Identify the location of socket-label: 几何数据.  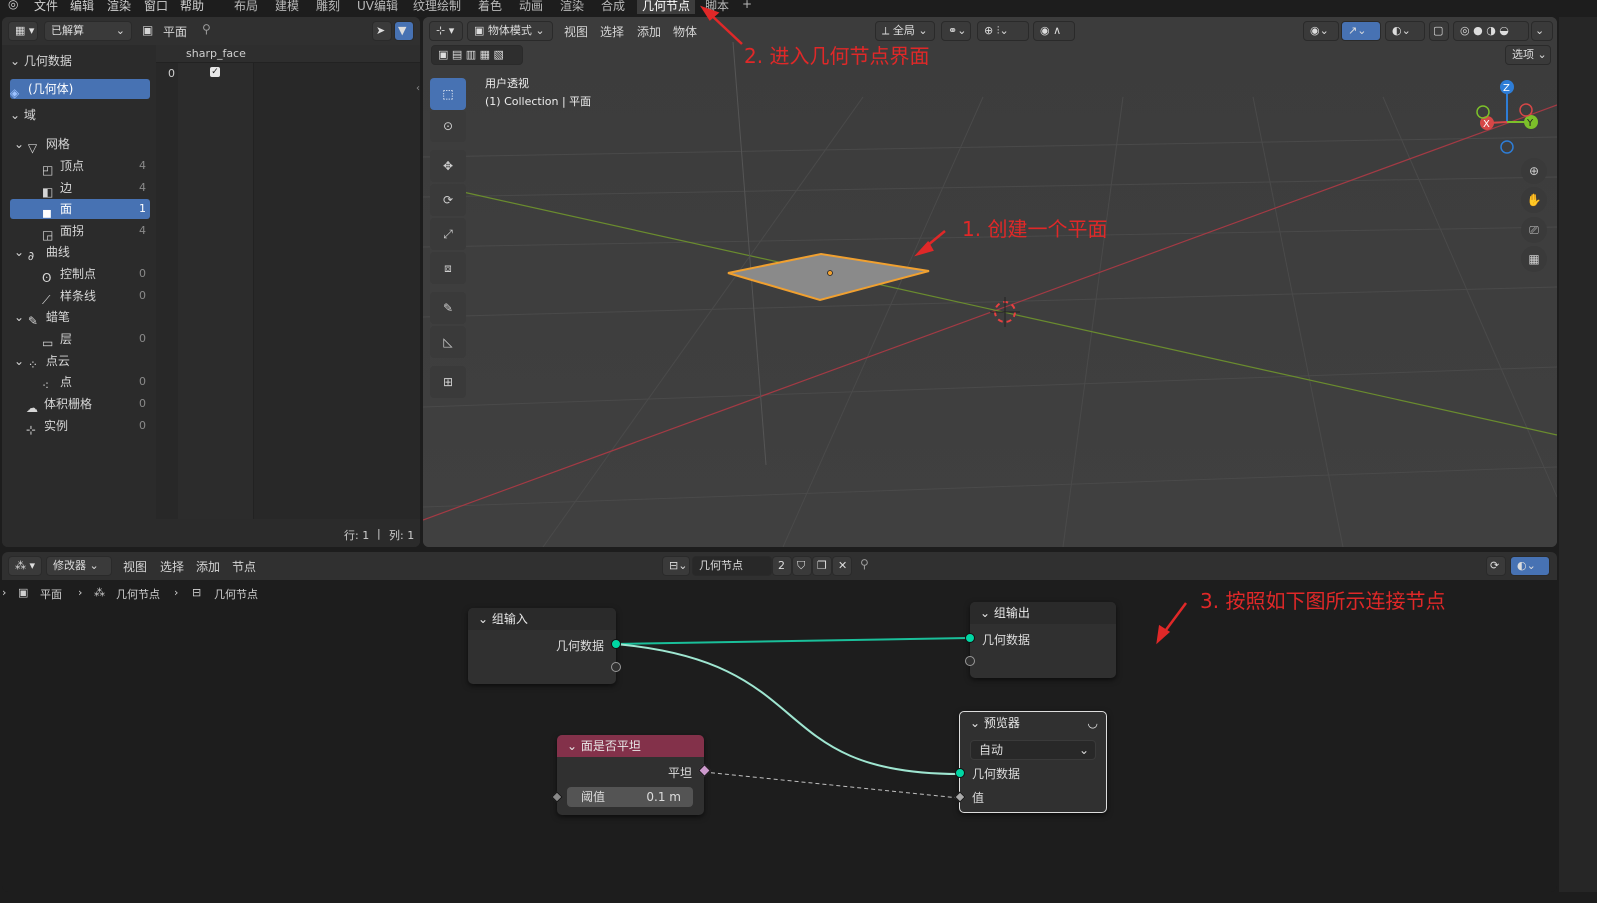
(996, 774).